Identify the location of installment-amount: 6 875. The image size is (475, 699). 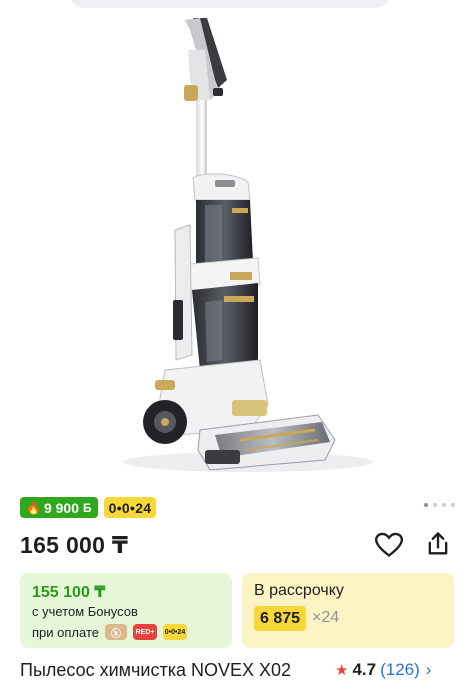
(280, 618).